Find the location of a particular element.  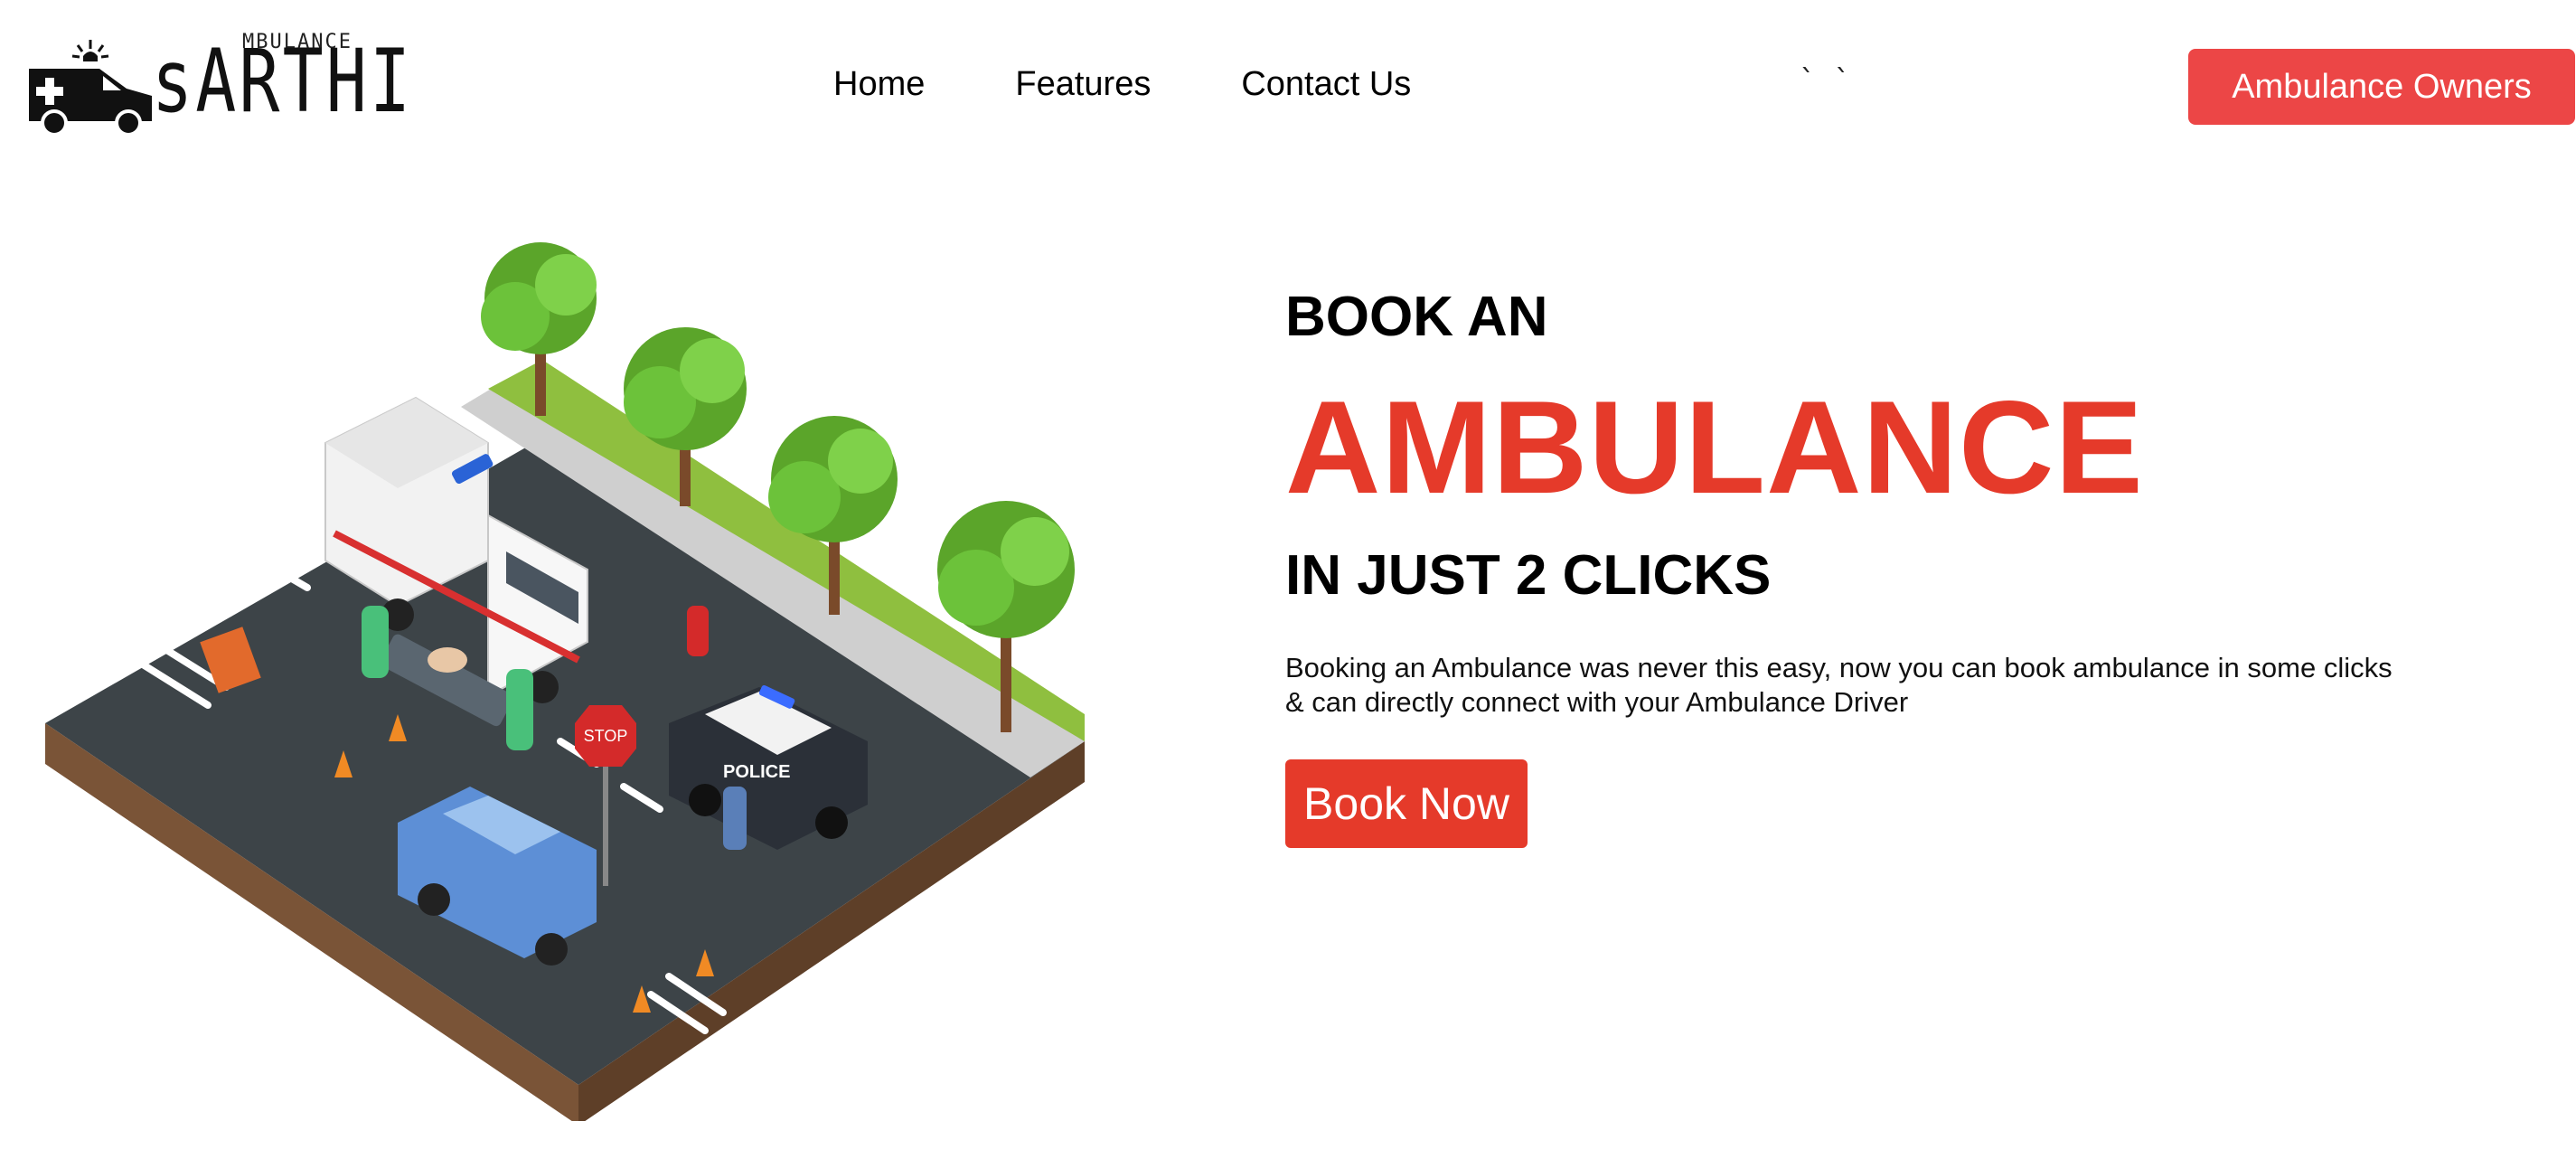

police-car-text: POLICE is located at coordinates (757, 772).